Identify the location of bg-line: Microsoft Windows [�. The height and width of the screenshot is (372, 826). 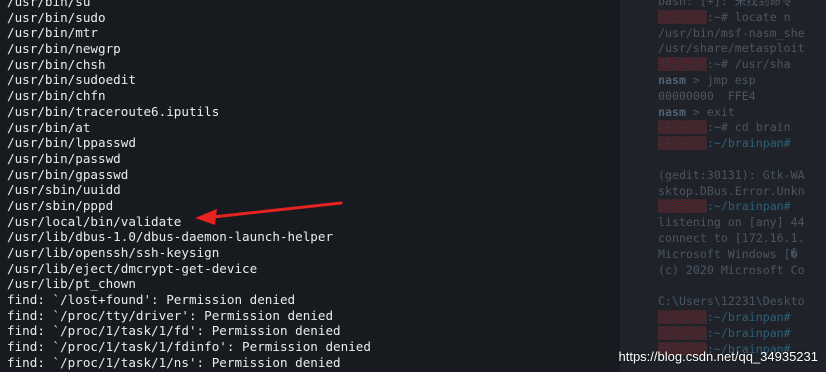
(728, 253).